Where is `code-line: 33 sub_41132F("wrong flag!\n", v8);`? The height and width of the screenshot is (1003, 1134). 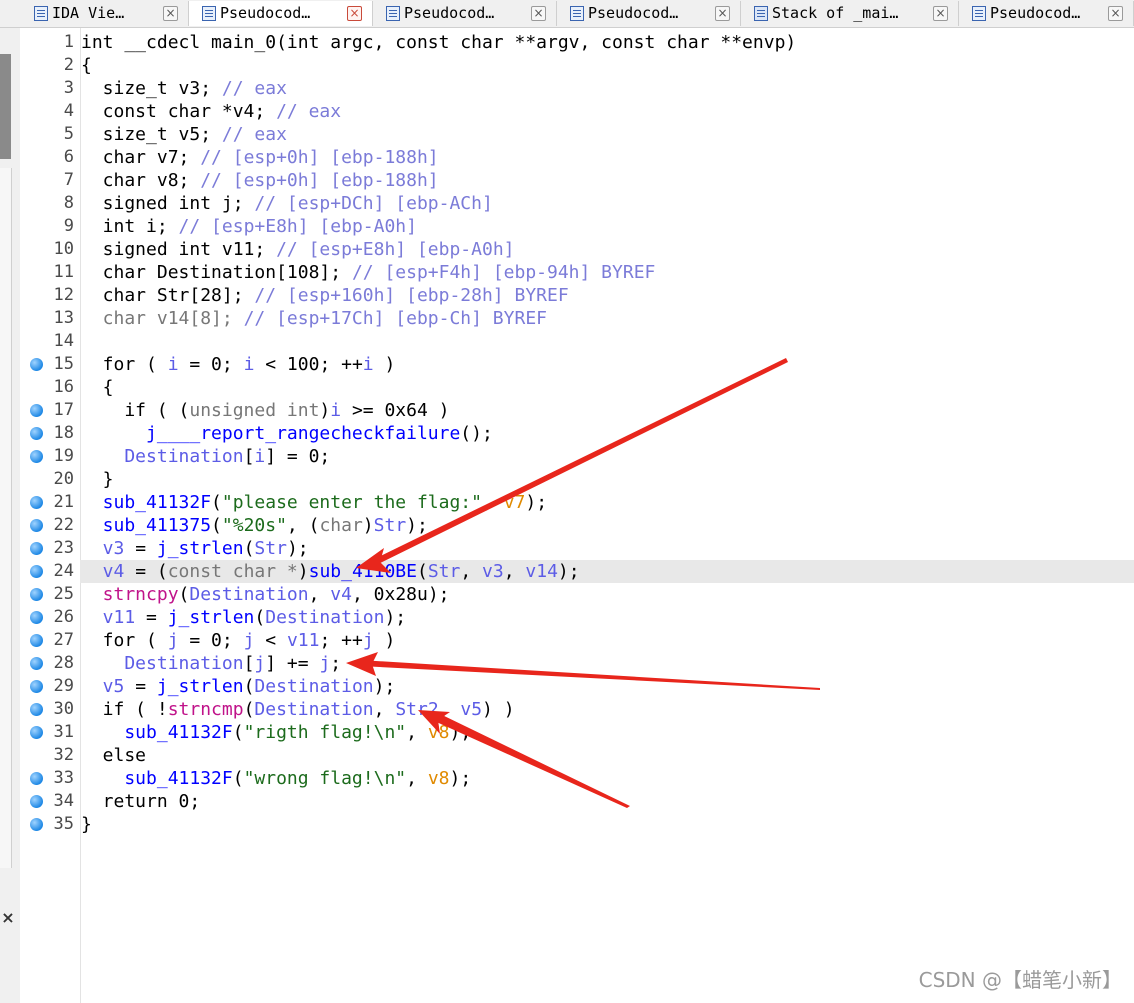 code-line: 33 sub_41132F("wrong flag!\n", v8); is located at coordinates (577, 778).